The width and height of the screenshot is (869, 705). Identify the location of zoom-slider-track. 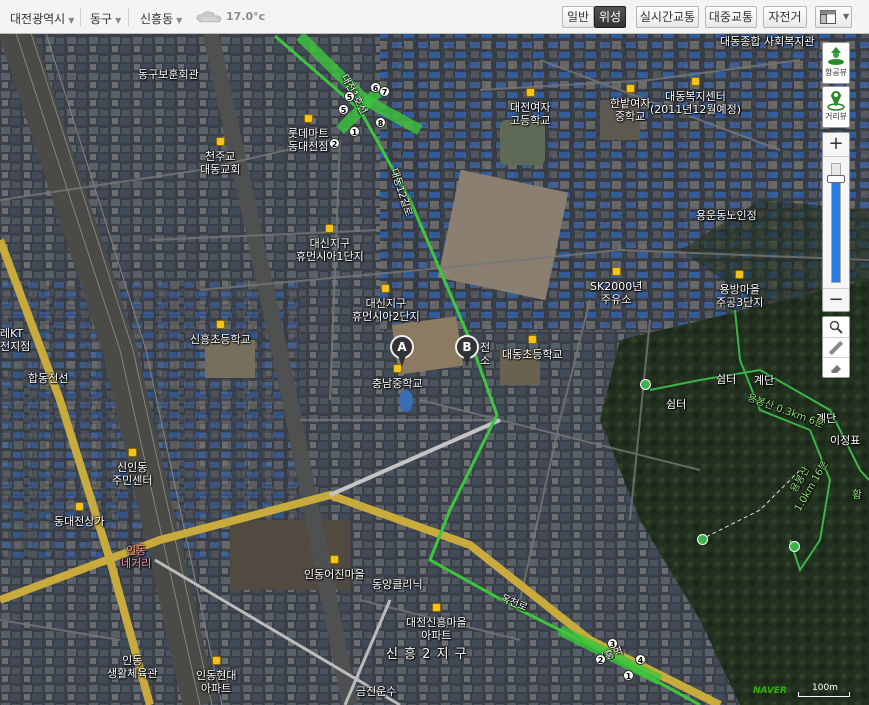
(836, 223).